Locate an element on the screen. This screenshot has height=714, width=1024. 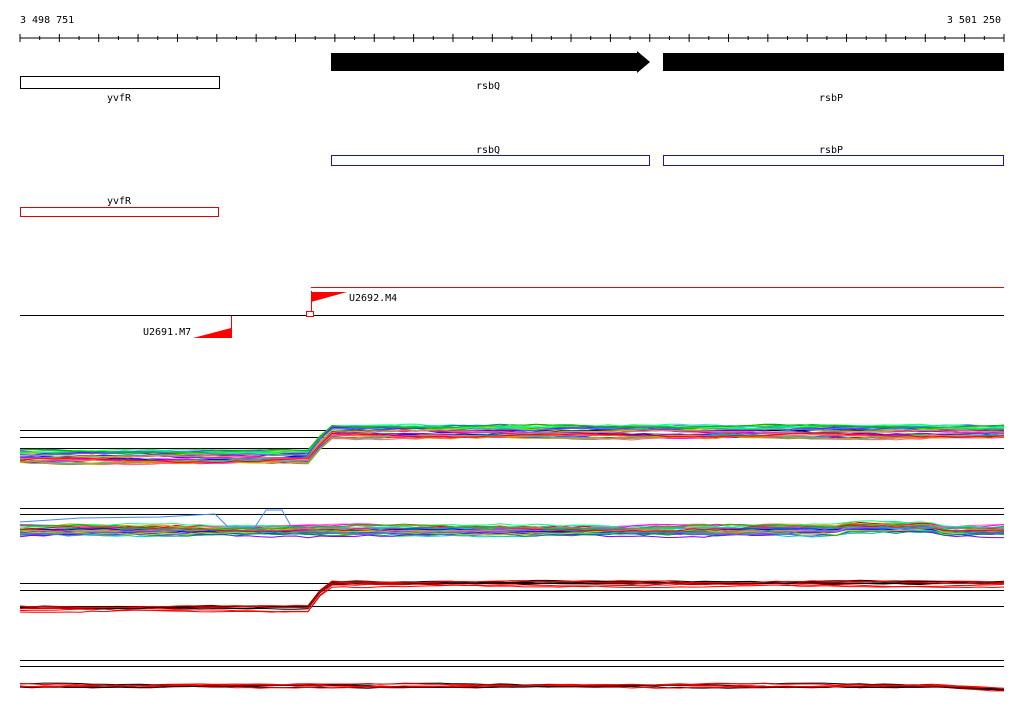
tu-U2692-promoter-flag is located at coordinates (329, 297).